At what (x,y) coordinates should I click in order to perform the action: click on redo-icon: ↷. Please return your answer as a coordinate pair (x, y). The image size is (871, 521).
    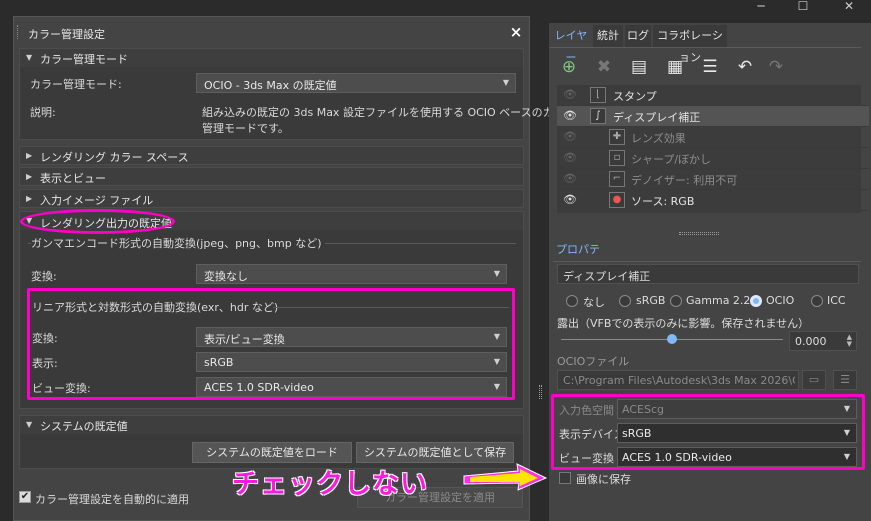
    Looking at the image, I should click on (776, 67).